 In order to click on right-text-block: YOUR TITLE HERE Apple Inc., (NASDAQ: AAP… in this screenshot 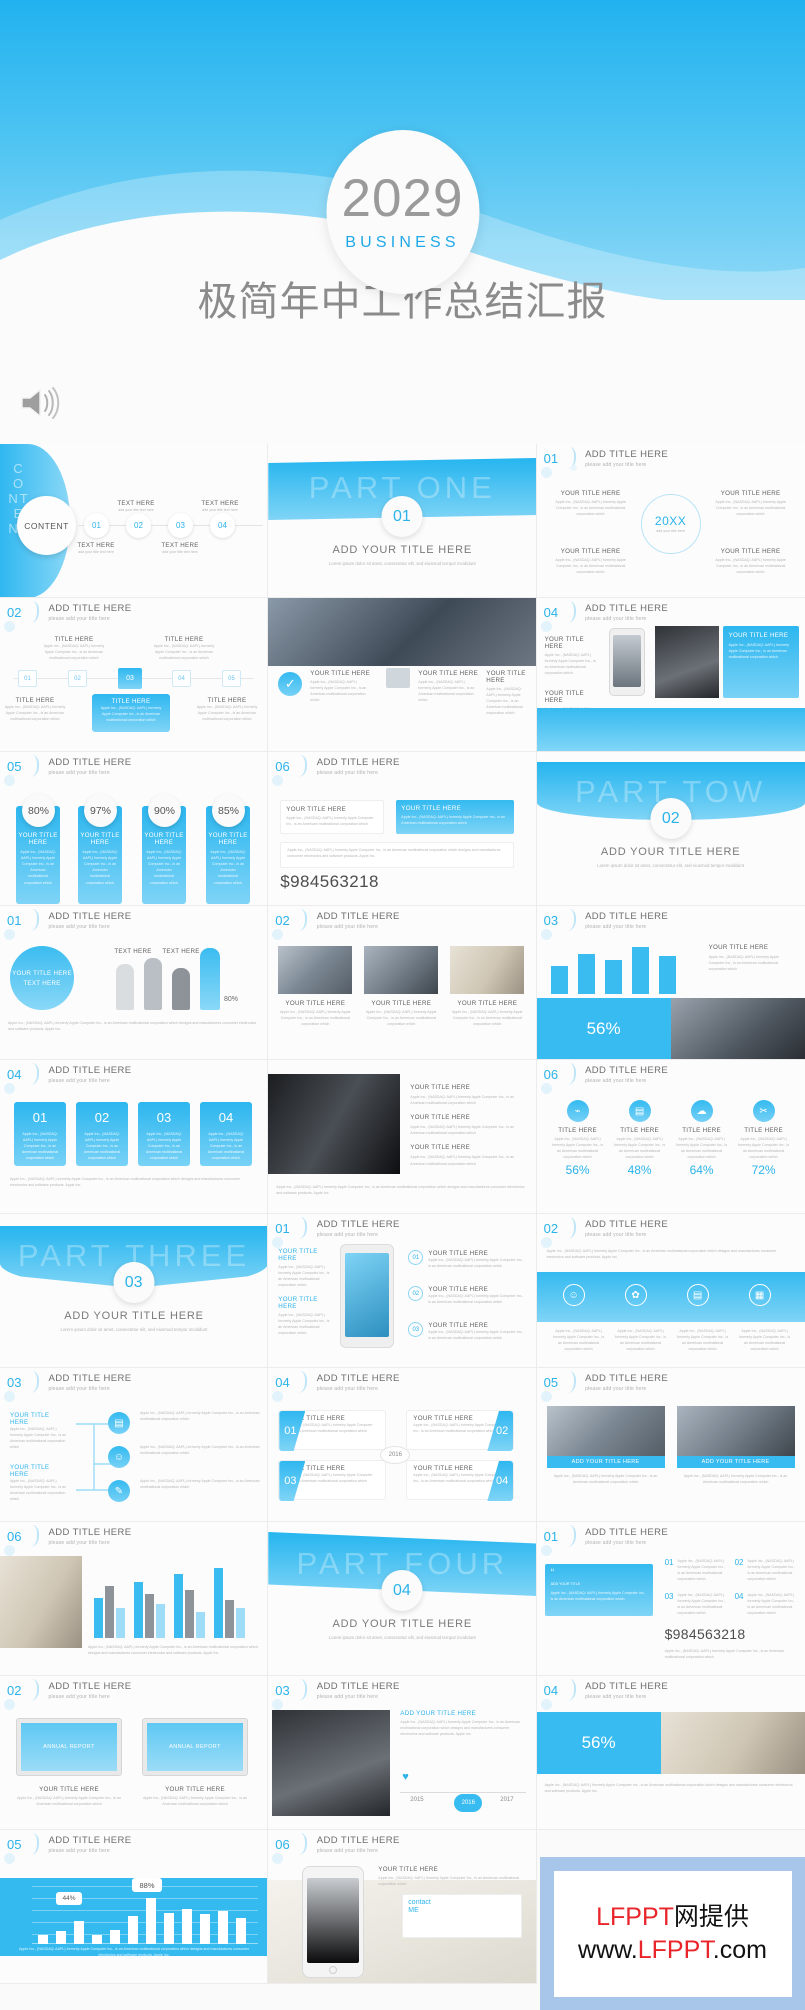, I will do `click(468, 1125)`.